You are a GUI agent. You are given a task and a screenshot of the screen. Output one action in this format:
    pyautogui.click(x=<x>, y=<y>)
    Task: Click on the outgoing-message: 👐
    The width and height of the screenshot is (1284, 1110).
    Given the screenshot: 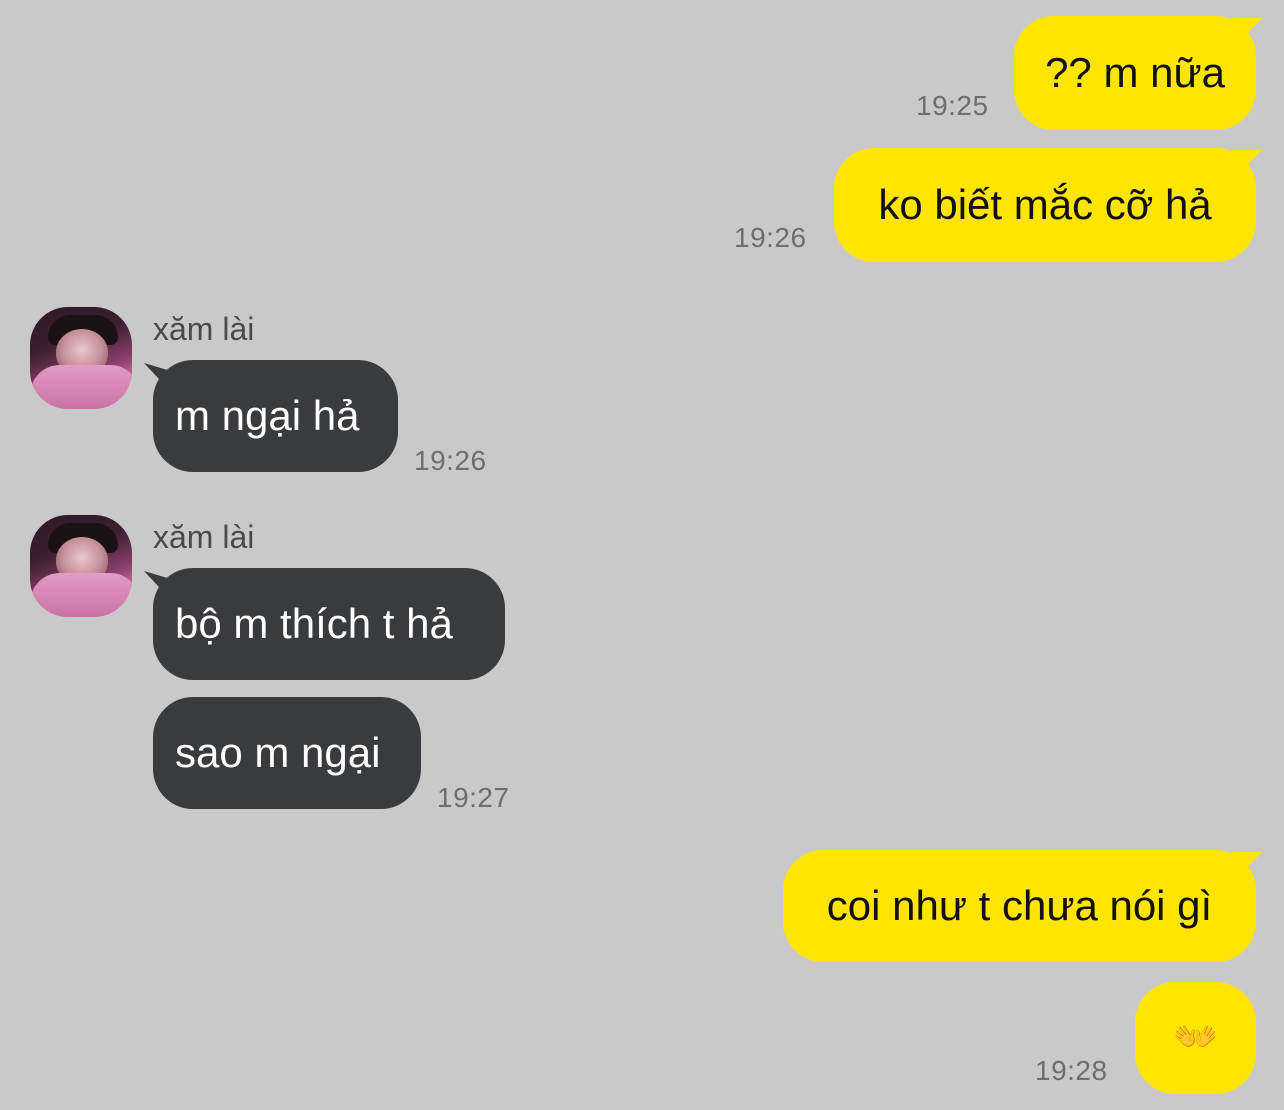 What is the action you would take?
    pyautogui.click(x=1195, y=1038)
    